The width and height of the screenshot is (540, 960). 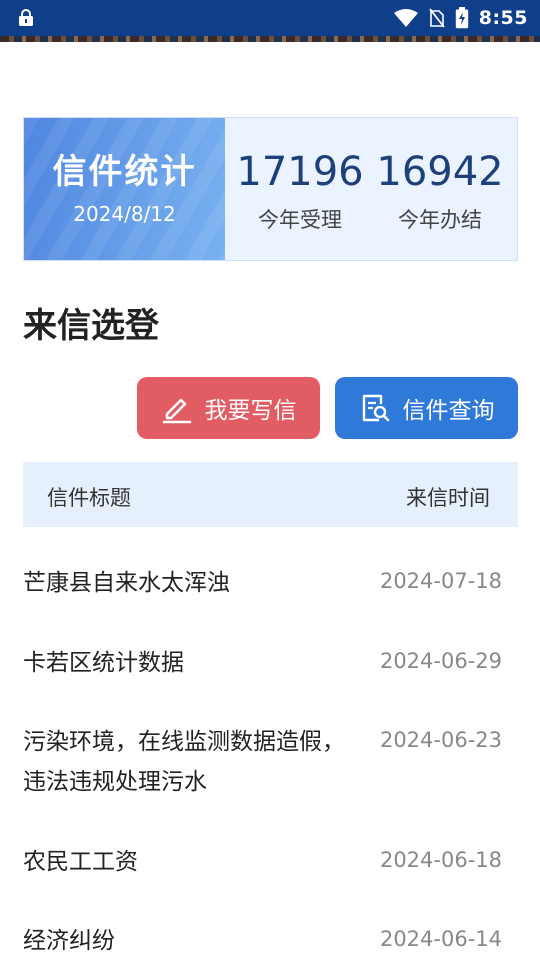 What do you see at coordinates (126, 583) in the screenshot?
I see `letter-title: 芒康县自来水太浑浊` at bounding box center [126, 583].